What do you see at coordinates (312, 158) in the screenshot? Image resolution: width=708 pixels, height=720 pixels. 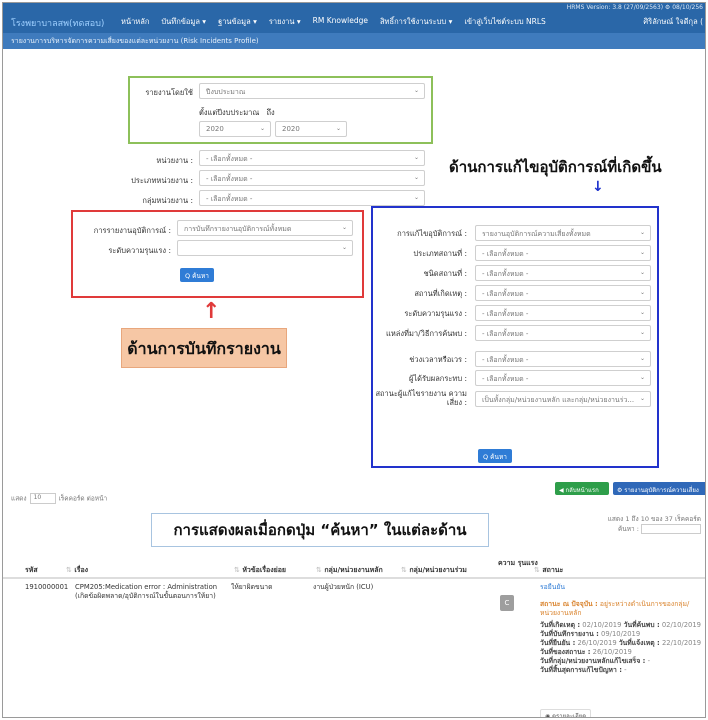 I see `unit-select: - เลือกทั้งหมด - ⌄` at bounding box center [312, 158].